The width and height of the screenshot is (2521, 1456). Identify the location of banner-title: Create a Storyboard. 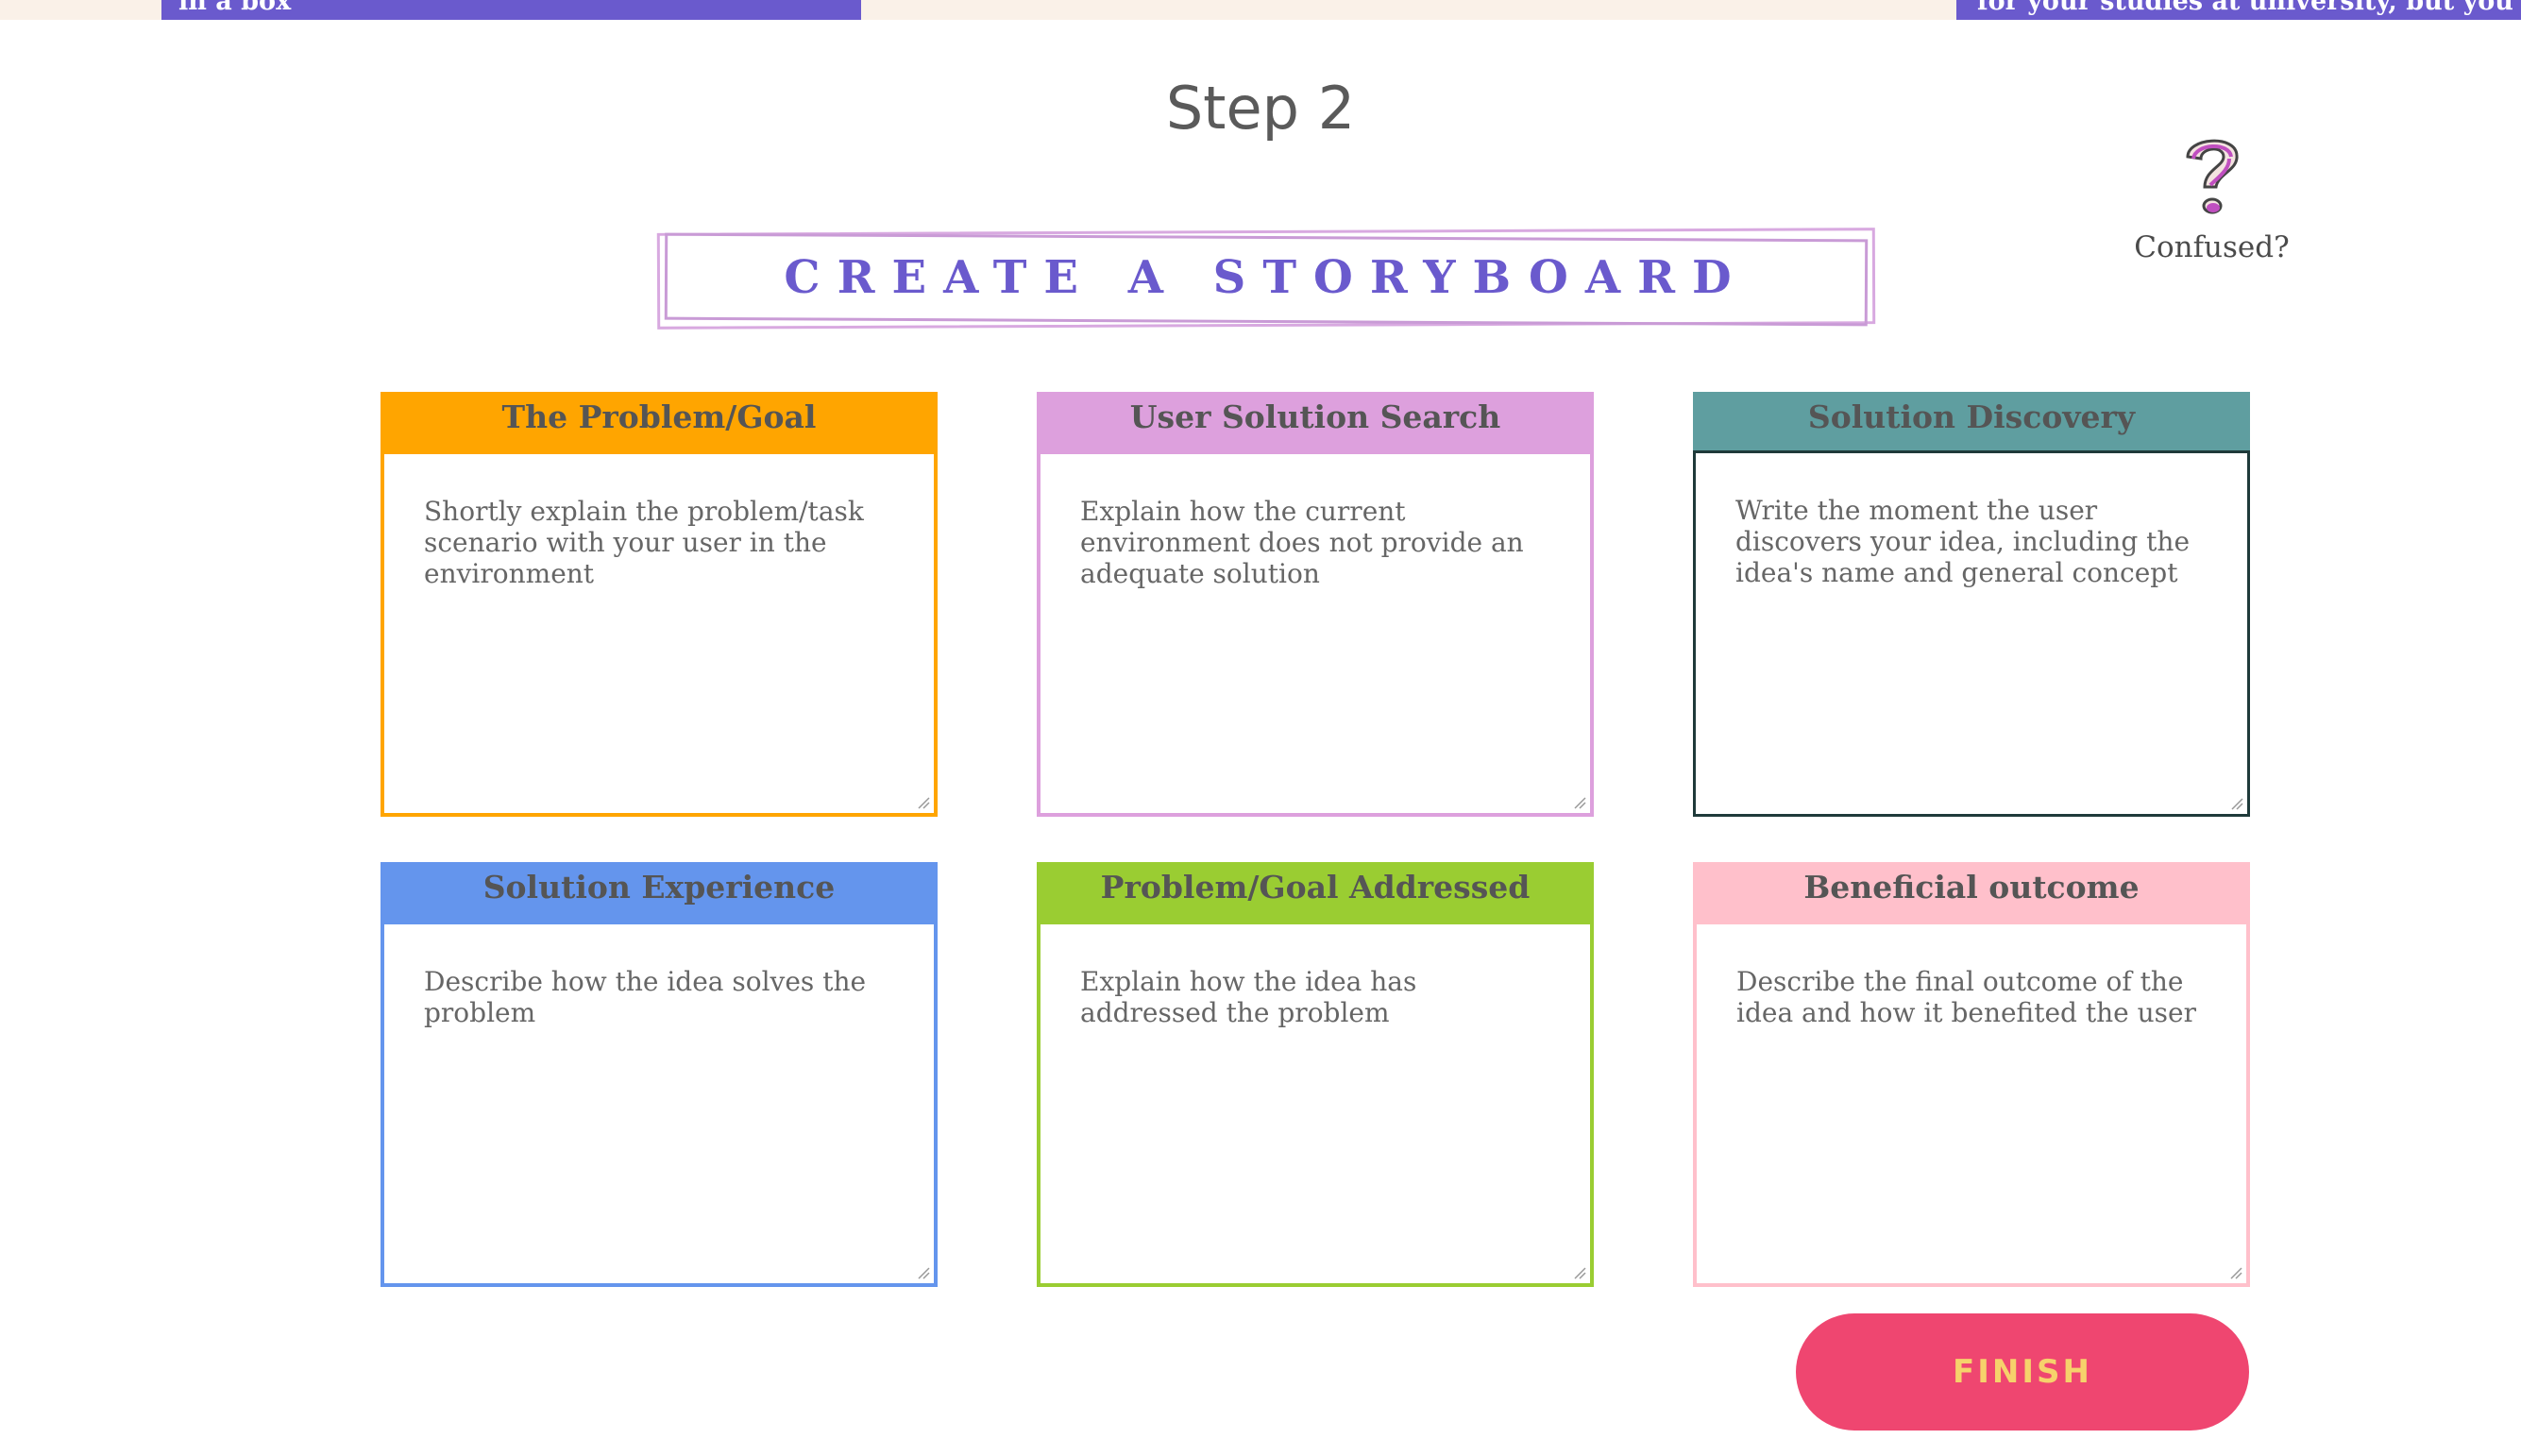
(1266, 277).